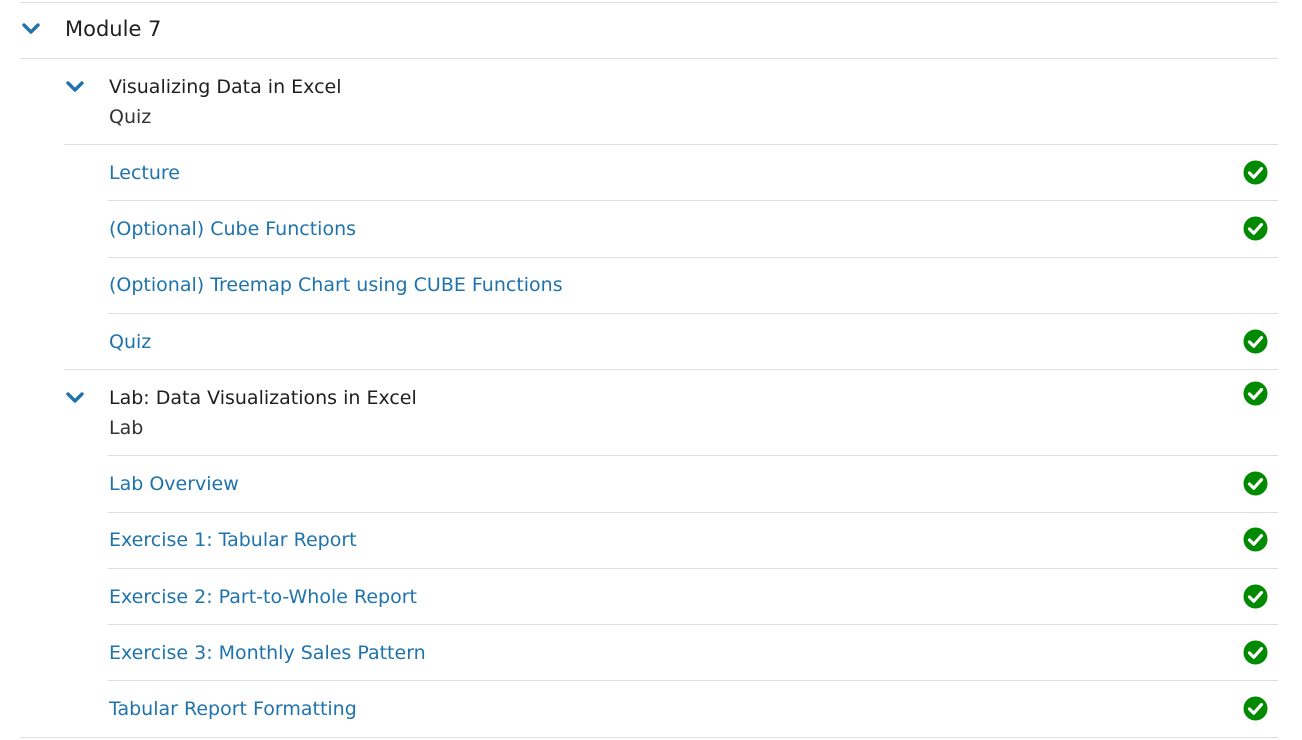 The height and width of the screenshot is (740, 1302). I want to click on outline-item-link: Exercise 2: Part-to-Whole Report, so click(263, 597).